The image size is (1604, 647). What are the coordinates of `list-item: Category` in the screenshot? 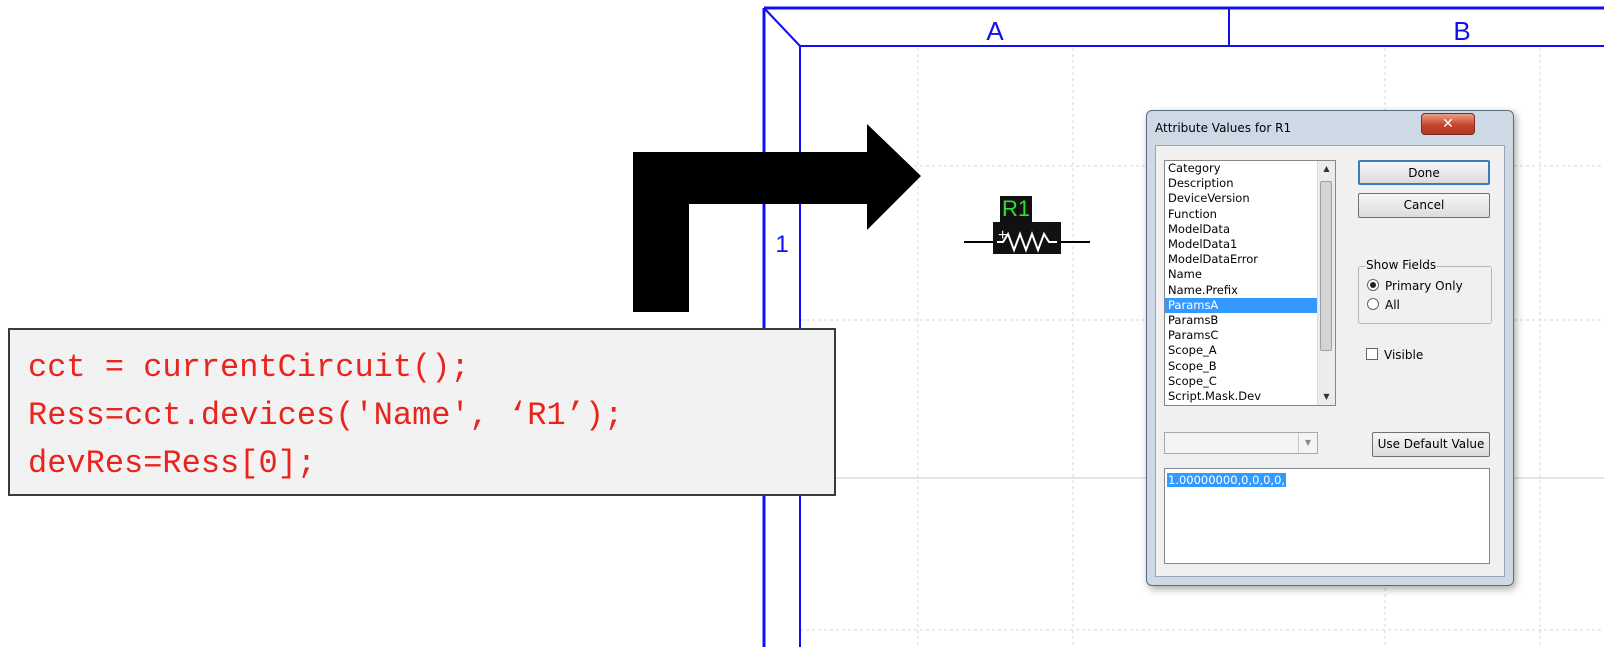 It's located at (1241, 168).